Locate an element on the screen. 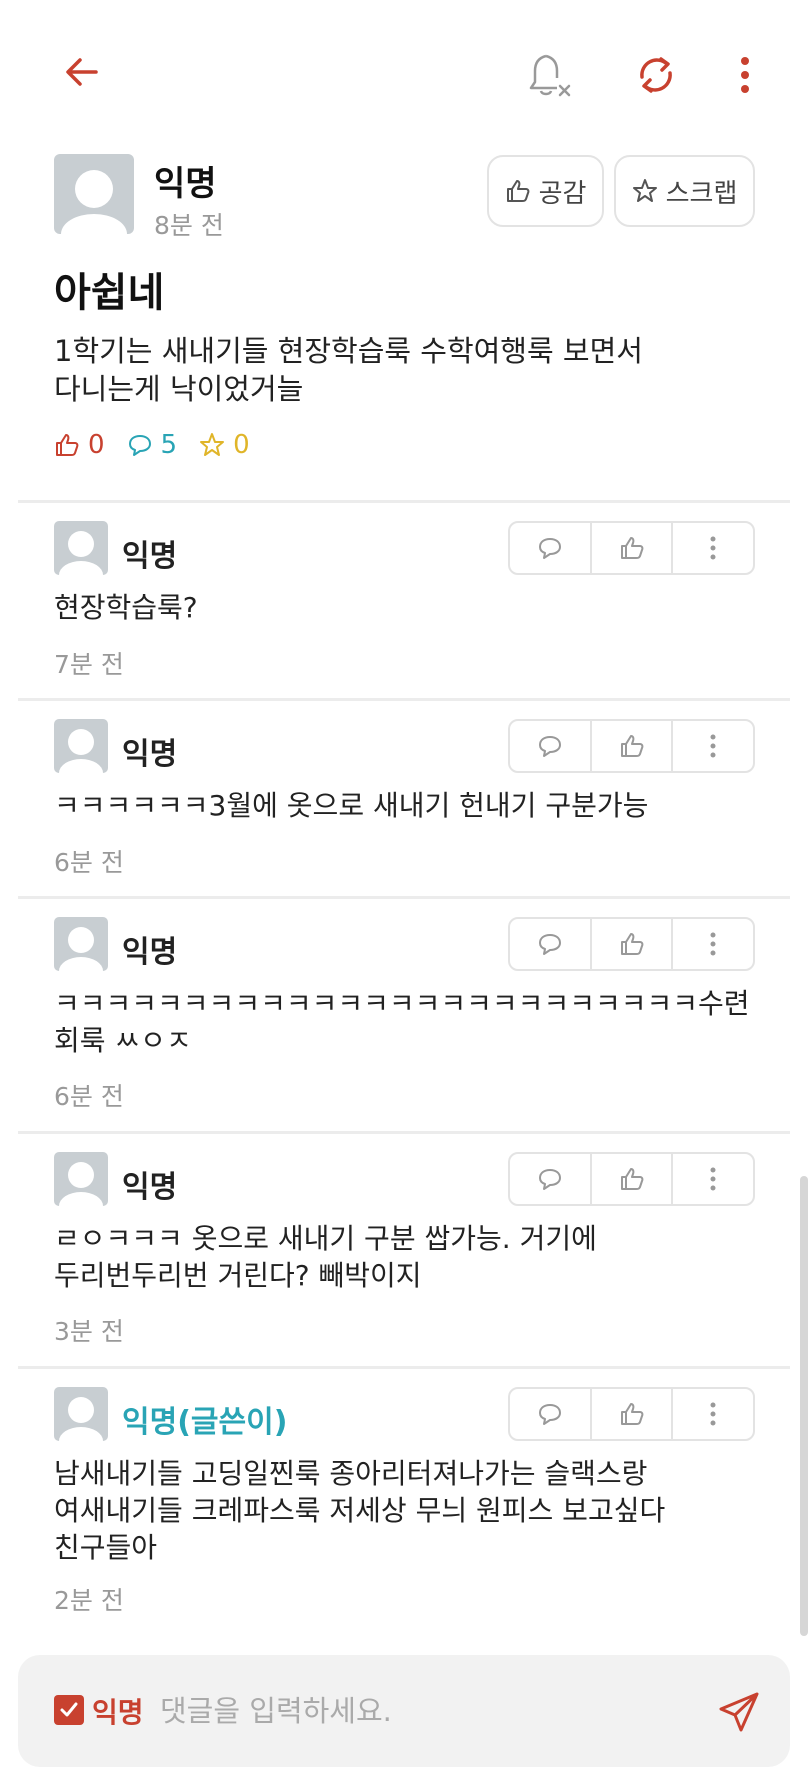  like-count: 0 is located at coordinates (79, 445).